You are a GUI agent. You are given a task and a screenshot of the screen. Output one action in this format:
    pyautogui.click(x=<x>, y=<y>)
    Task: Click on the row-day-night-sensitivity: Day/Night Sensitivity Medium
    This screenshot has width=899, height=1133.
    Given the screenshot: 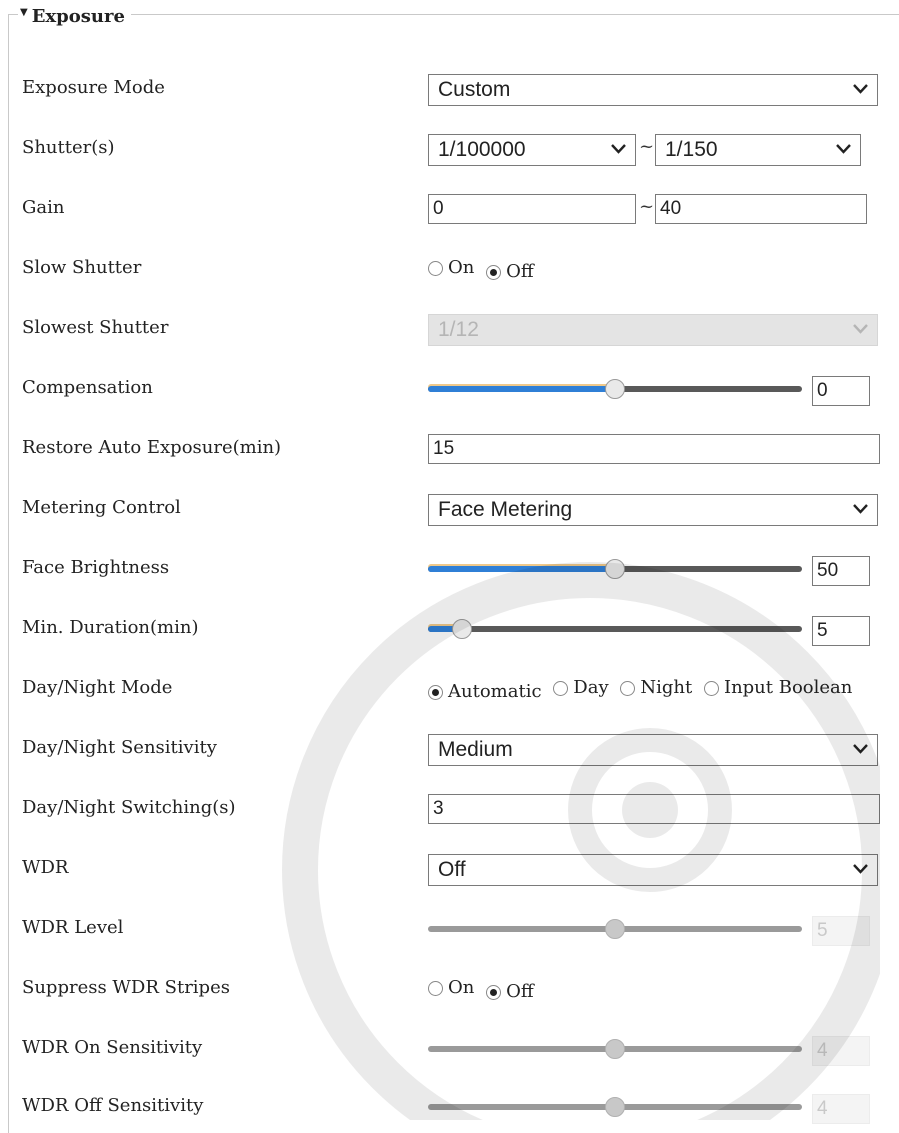 What is the action you would take?
    pyautogui.click(x=449, y=748)
    